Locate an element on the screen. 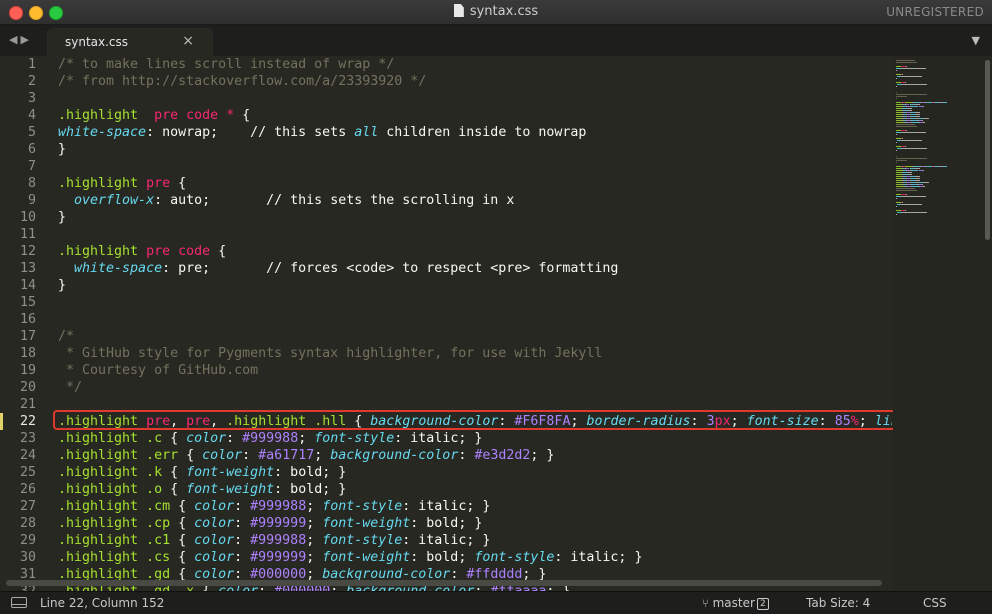 This screenshot has height=614, width=992. minimap is located at coordinates (942, 323).